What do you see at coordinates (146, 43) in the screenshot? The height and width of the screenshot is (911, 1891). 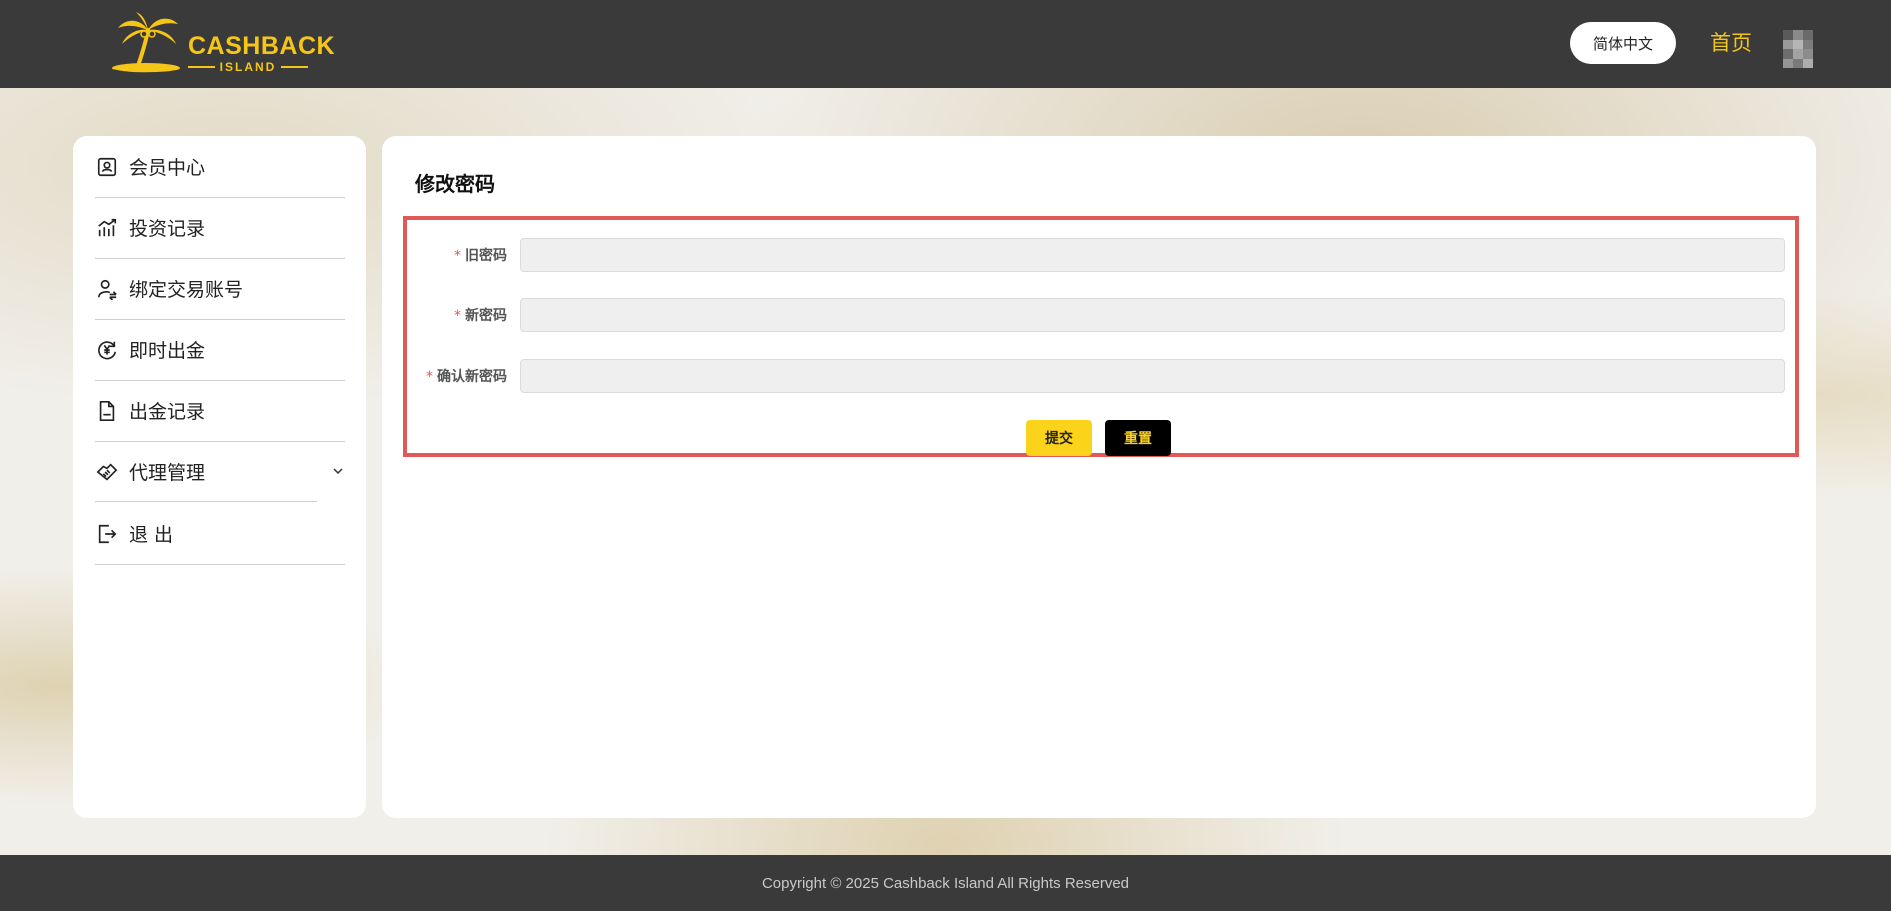 I see `palm-island-logo-icon` at bounding box center [146, 43].